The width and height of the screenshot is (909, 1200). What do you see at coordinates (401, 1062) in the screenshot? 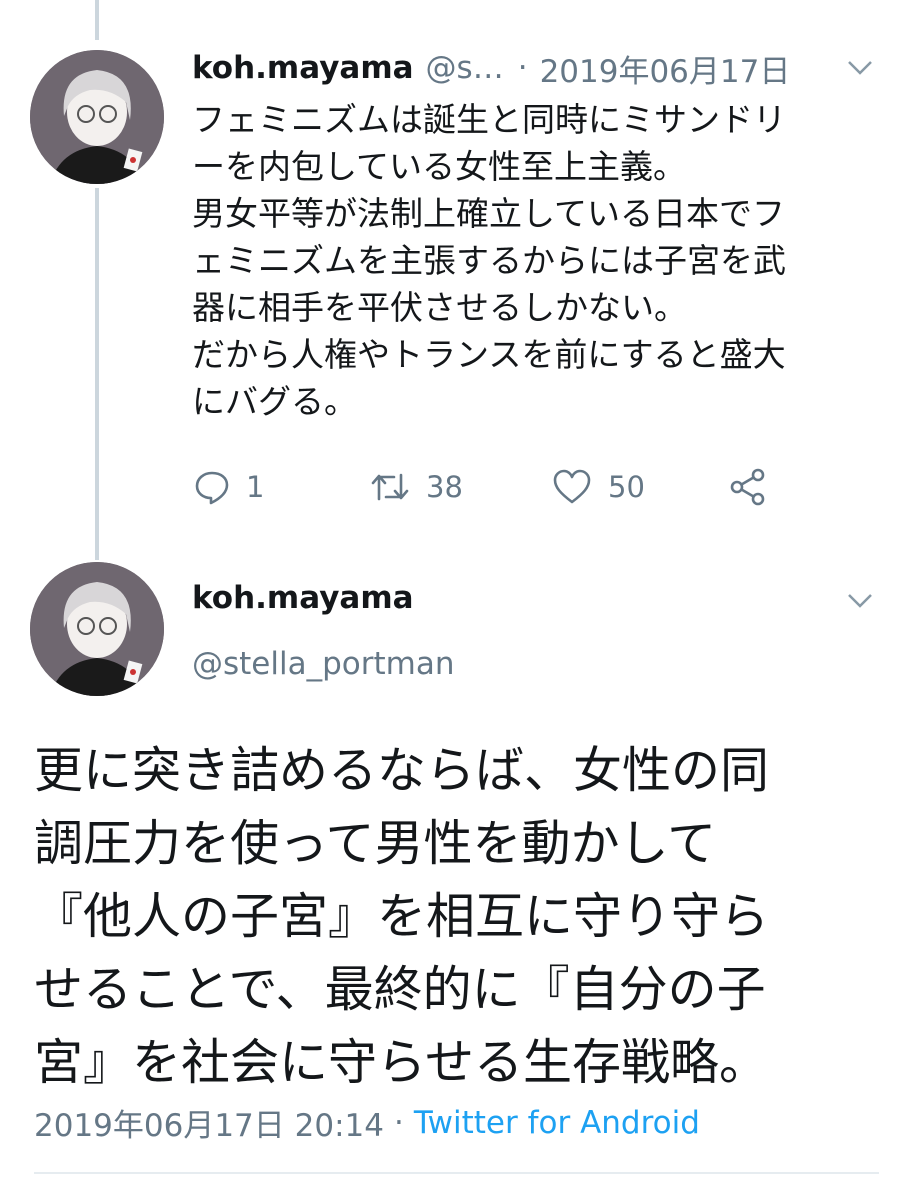
I see `tweet-text-line: 宮』を社会に守らせる生存戦略。` at bounding box center [401, 1062].